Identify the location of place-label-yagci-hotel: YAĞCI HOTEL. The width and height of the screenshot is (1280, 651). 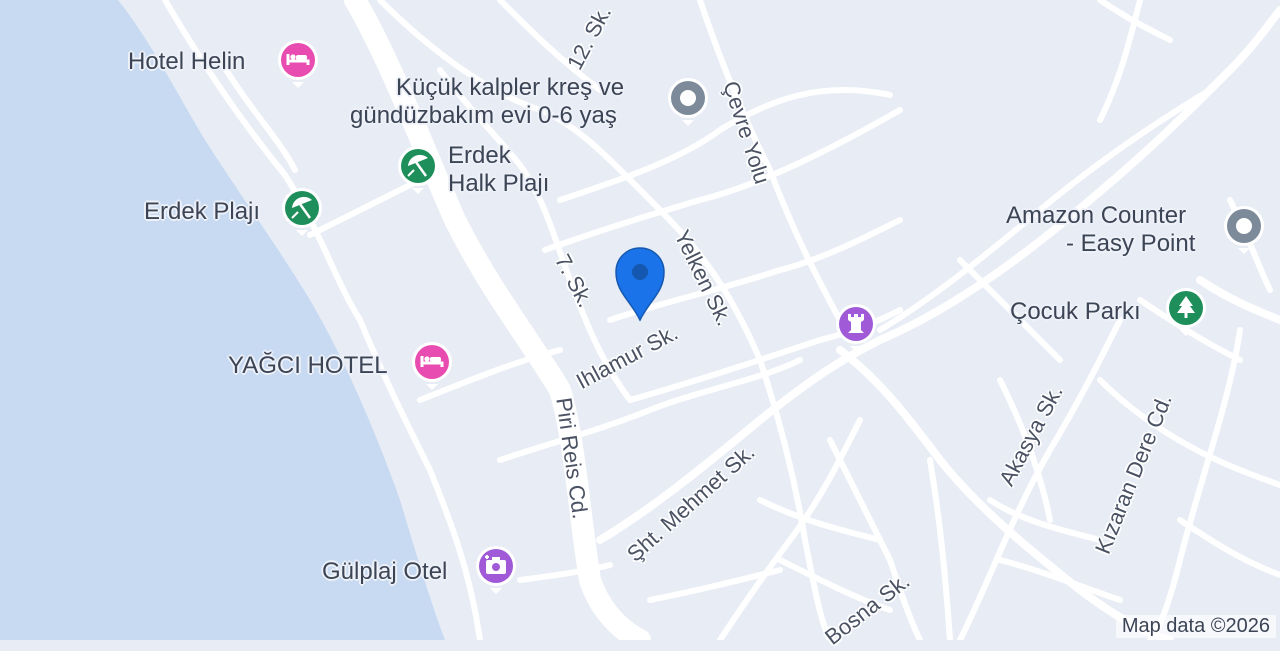
(308, 366).